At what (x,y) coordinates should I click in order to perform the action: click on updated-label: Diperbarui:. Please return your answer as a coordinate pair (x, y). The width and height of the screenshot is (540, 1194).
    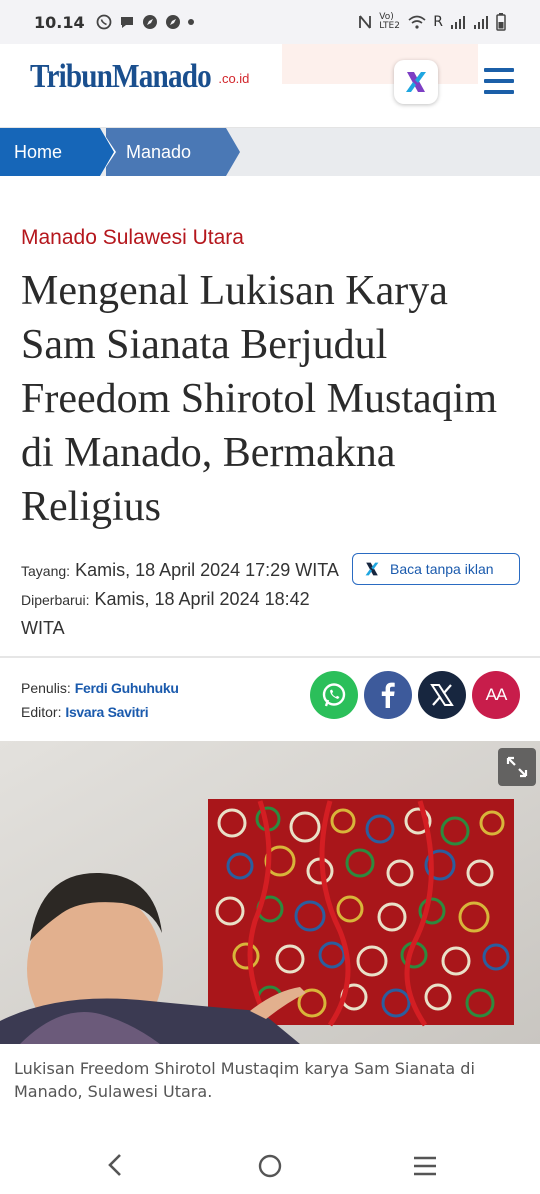
    Looking at the image, I should click on (55, 600).